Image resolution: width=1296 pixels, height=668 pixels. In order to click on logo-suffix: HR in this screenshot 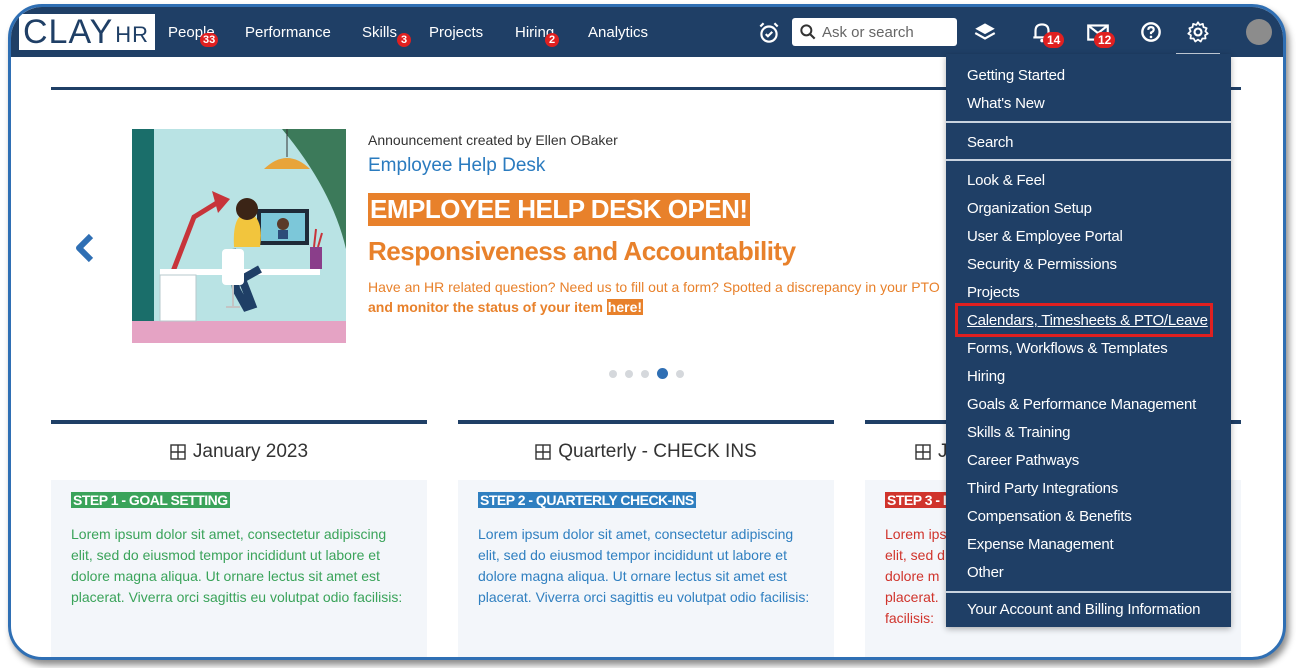, I will do `click(132, 34)`.